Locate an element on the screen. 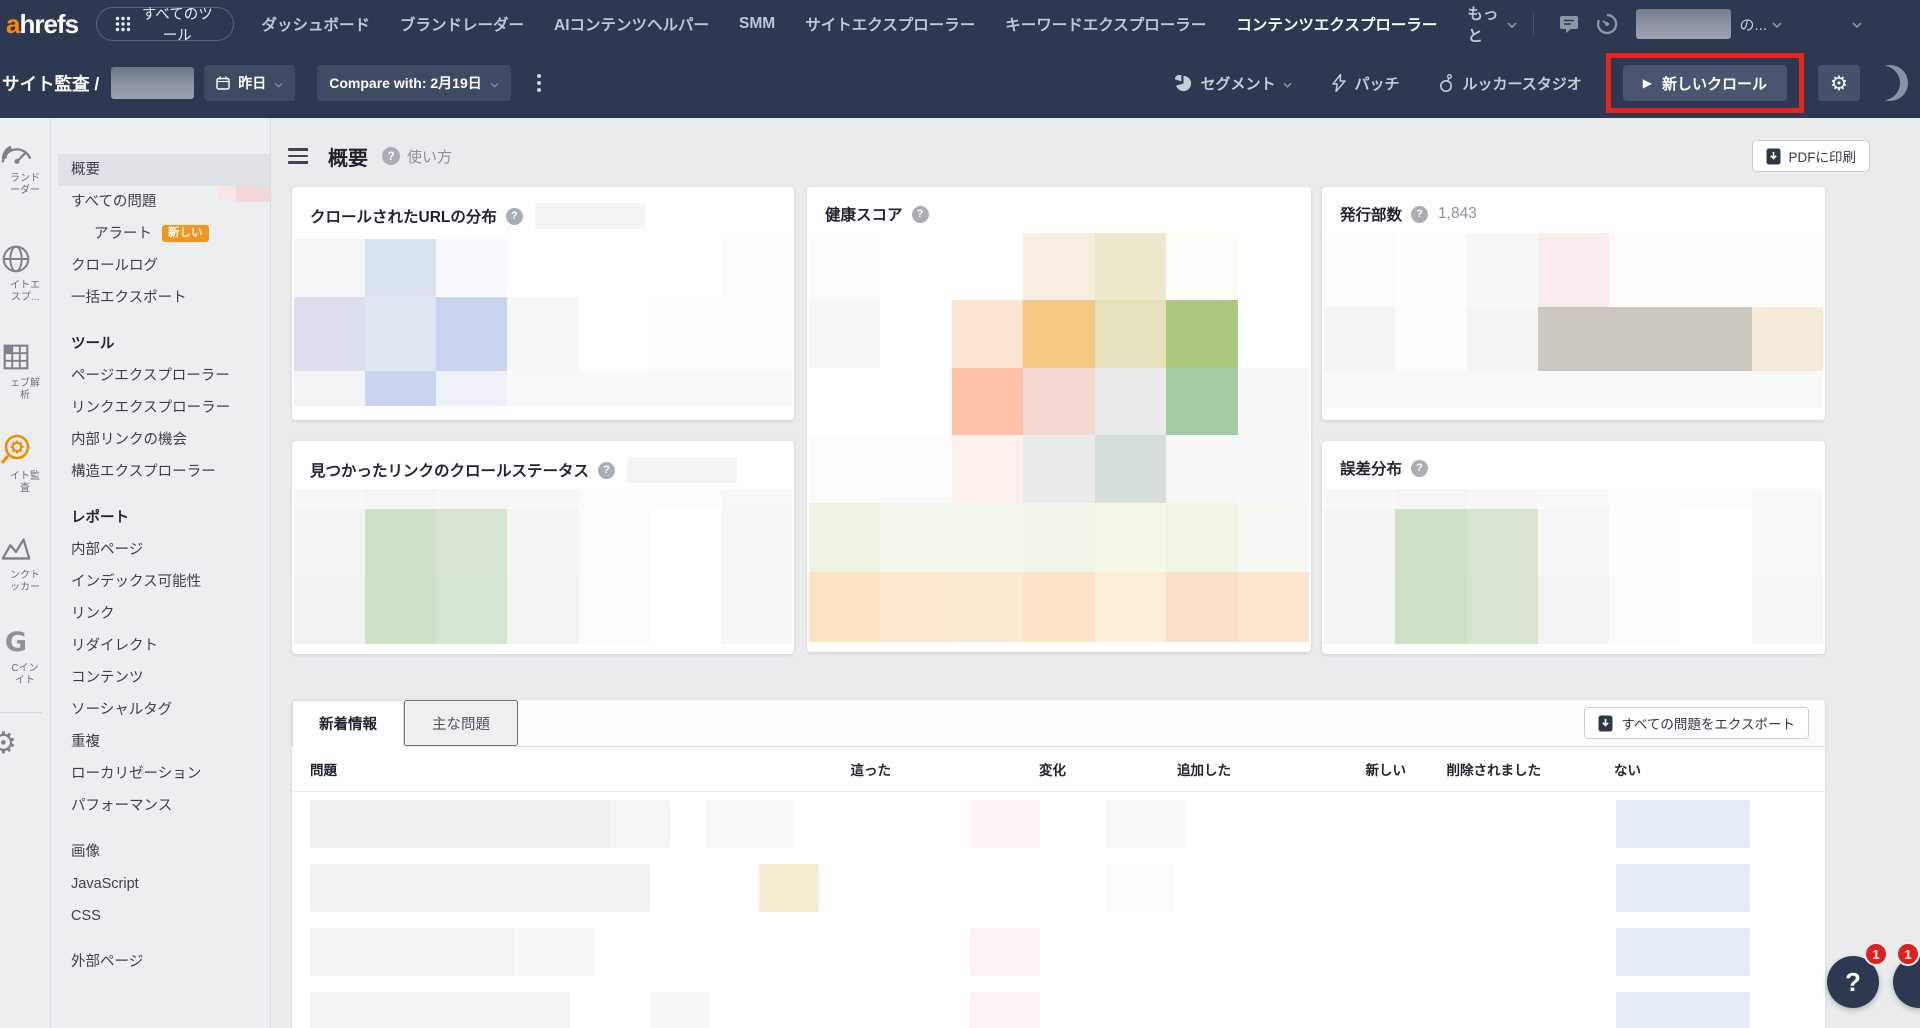 The image size is (1920, 1028). hamburger-menu-icon is located at coordinates (298, 156).